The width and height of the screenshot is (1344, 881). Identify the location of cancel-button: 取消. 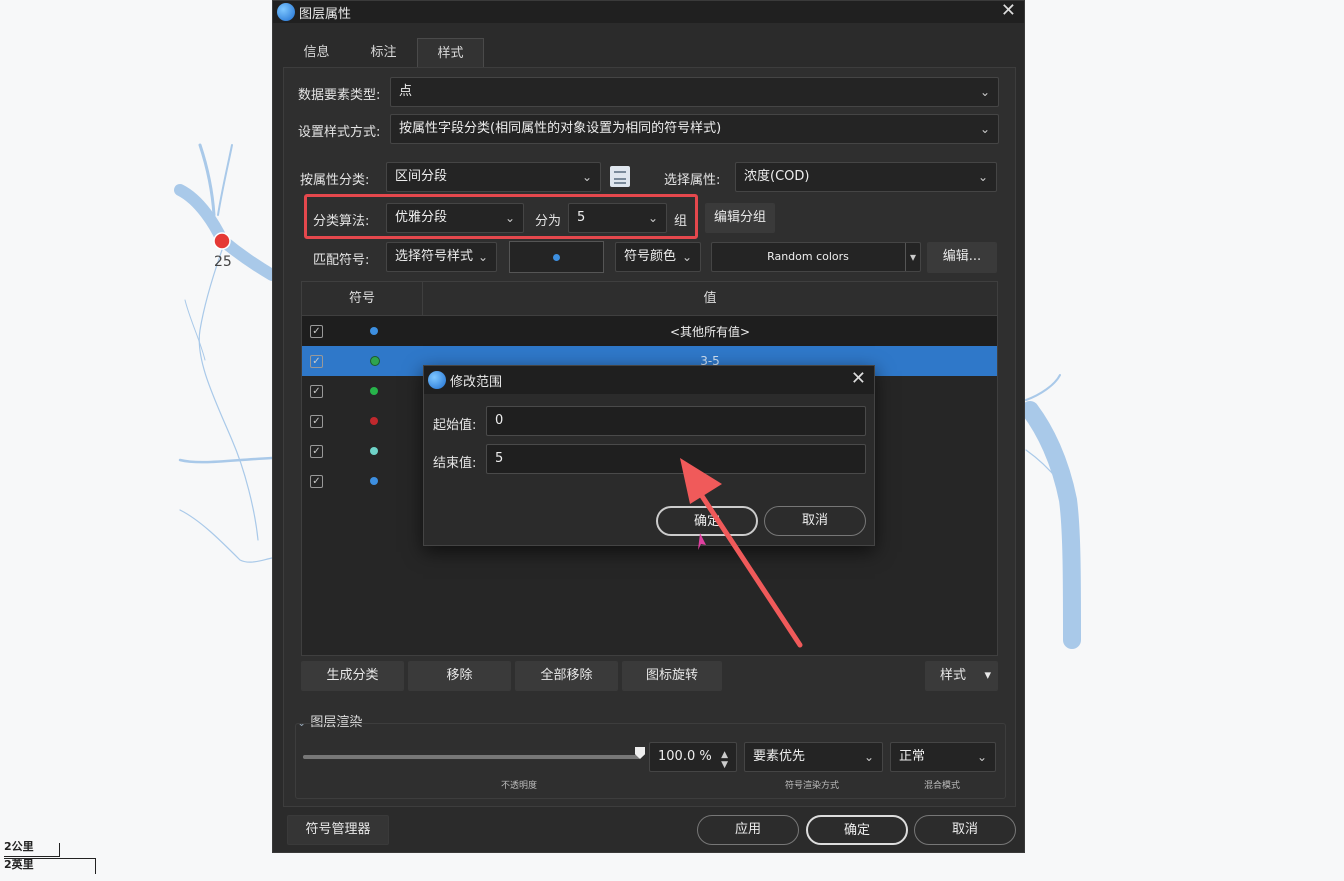
(965, 830).